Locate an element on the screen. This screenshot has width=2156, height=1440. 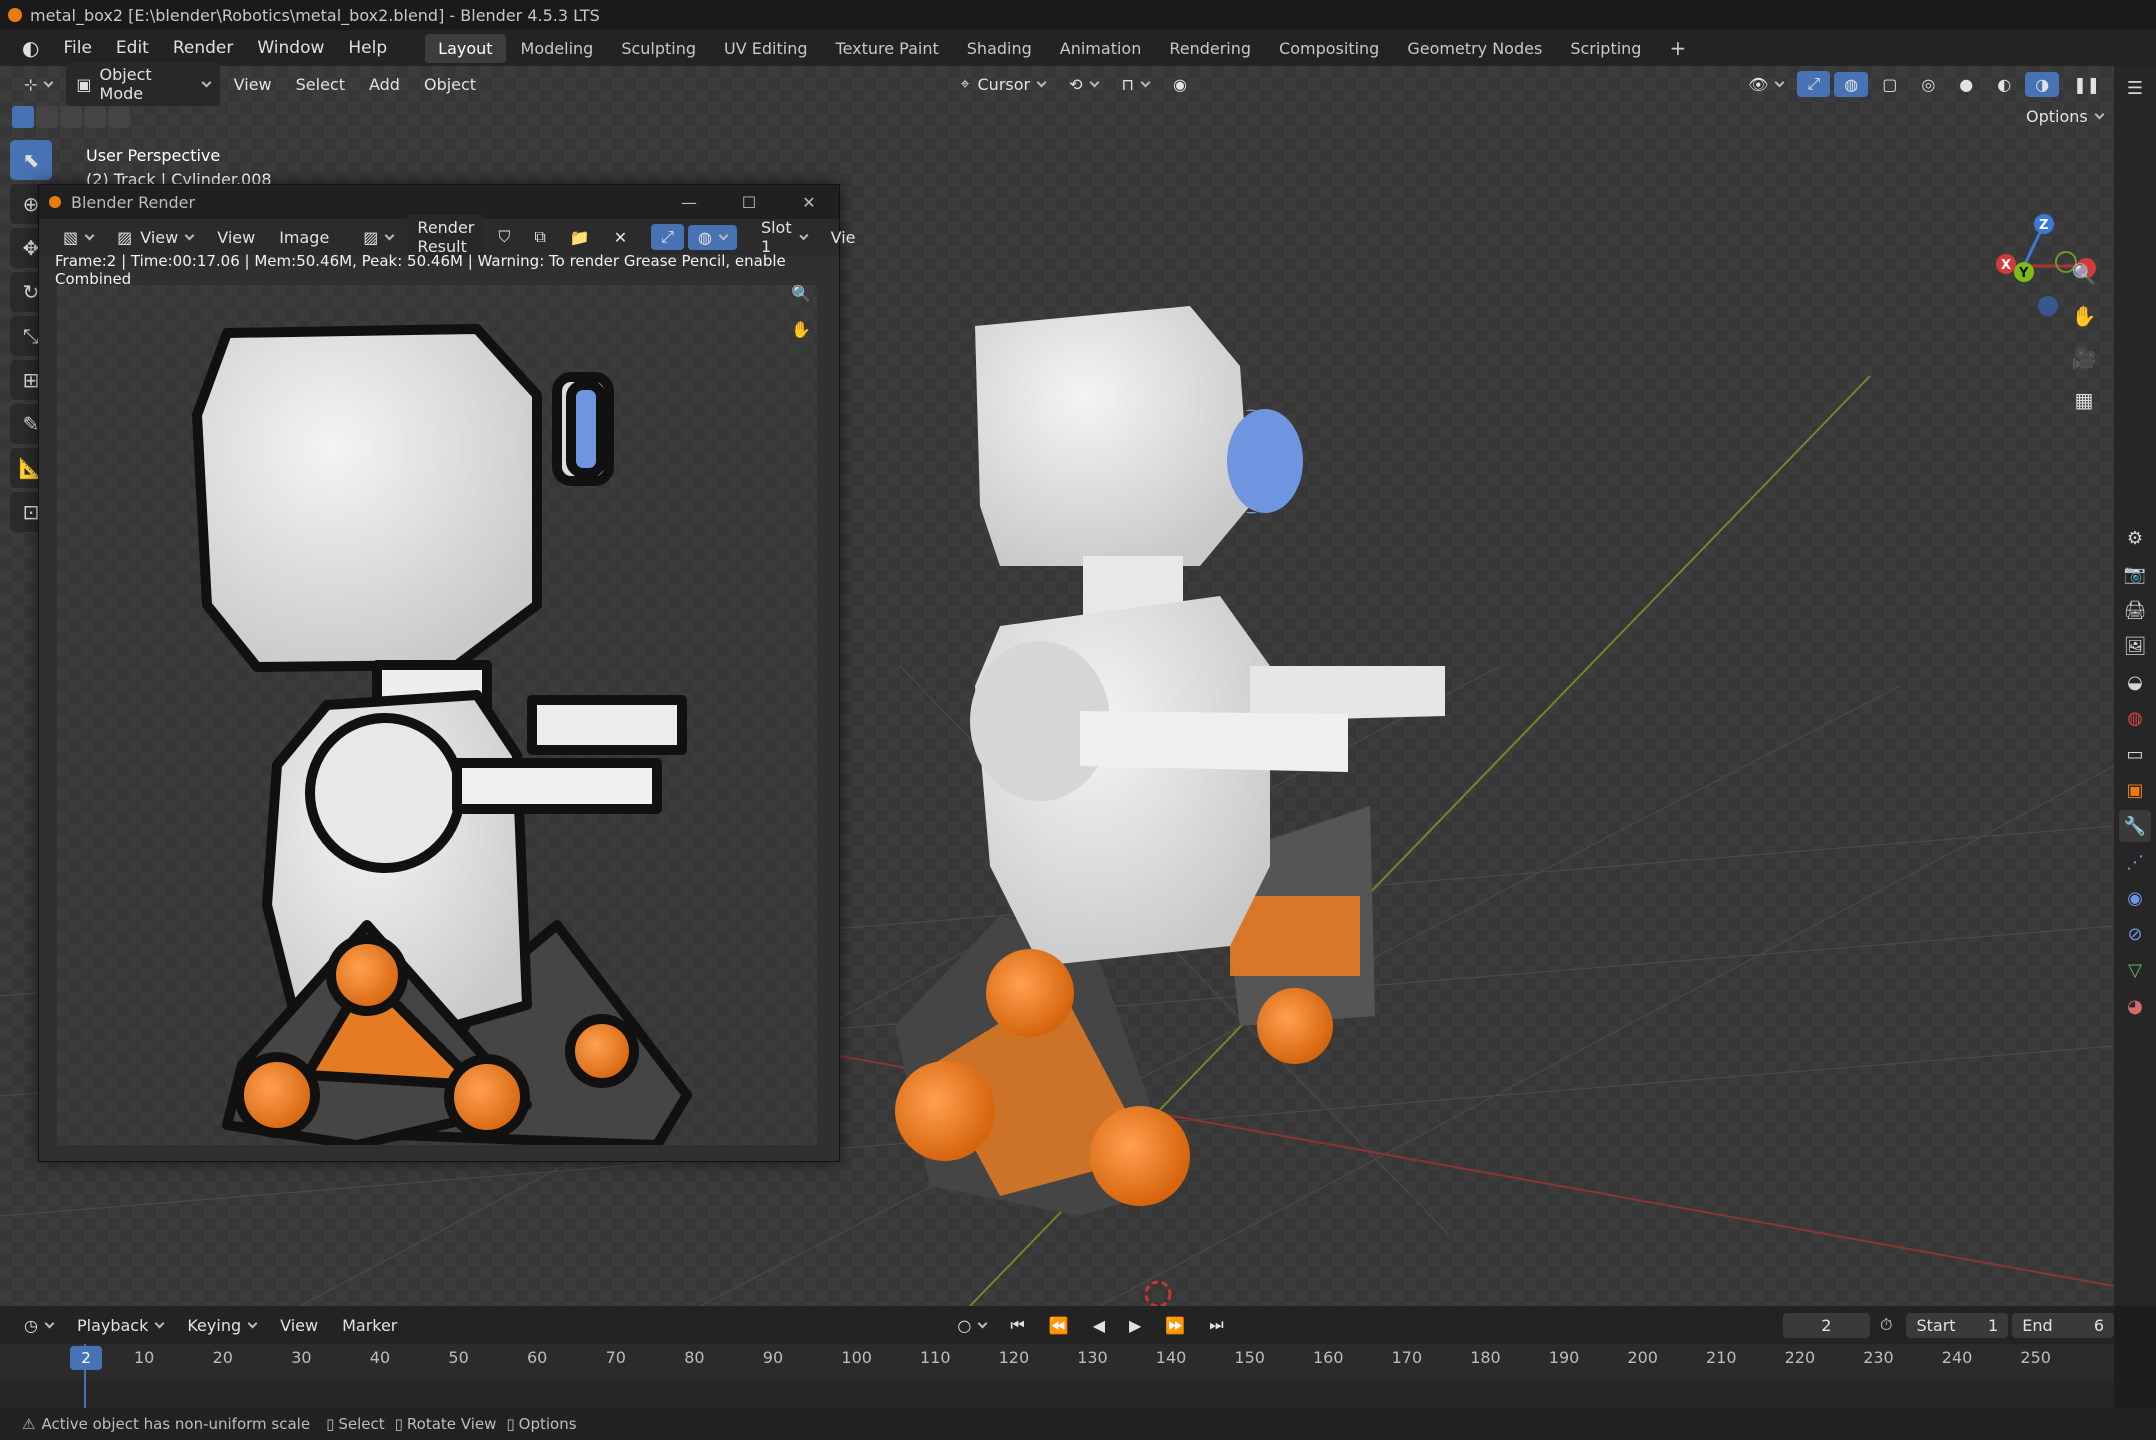
duplicate-image-icon: ⧉ is located at coordinates (539, 237).